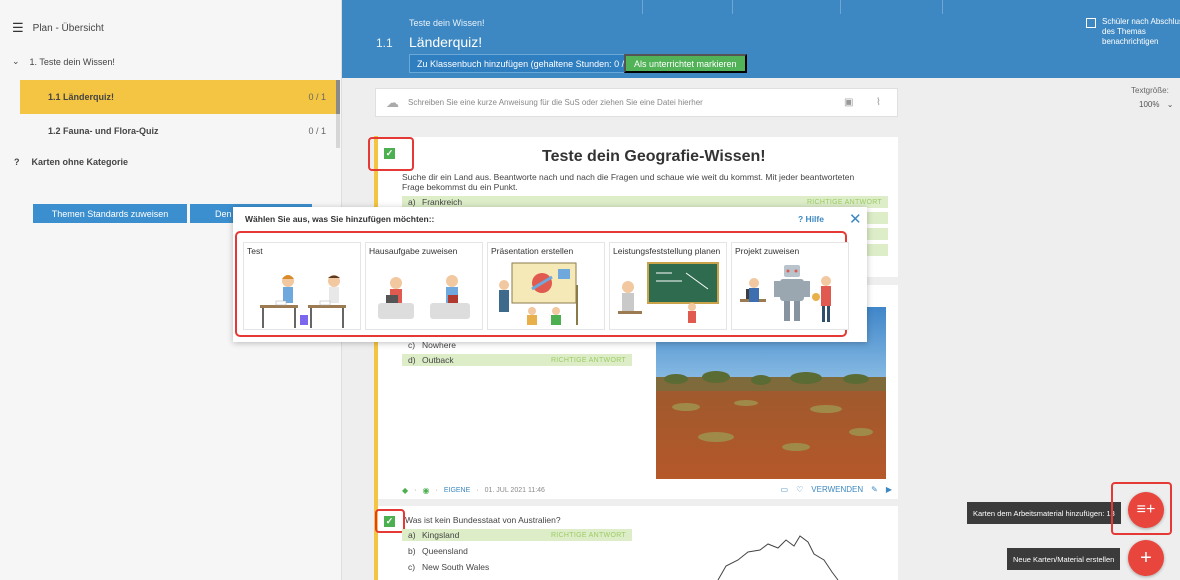 Image resolution: width=1180 pixels, height=580 pixels. Describe the element at coordinates (685, 63) in the screenshot. I see `mark-taught-button: Als unterrichtet markieren` at that location.